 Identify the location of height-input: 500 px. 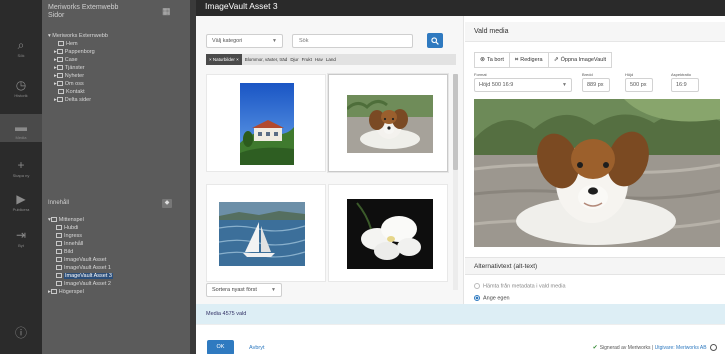
(639, 85).